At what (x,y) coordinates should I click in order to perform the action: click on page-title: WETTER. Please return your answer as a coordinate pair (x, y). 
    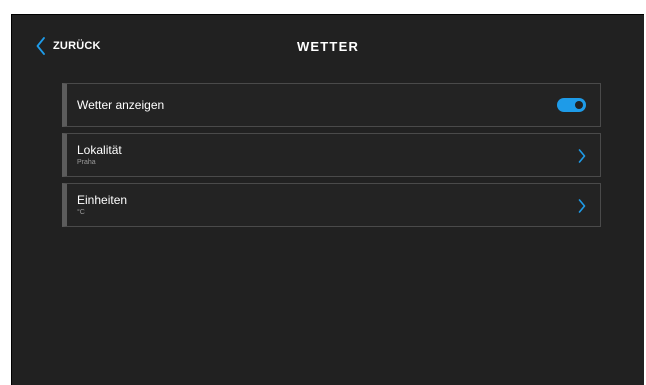
    Looking at the image, I should click on (328, 46).